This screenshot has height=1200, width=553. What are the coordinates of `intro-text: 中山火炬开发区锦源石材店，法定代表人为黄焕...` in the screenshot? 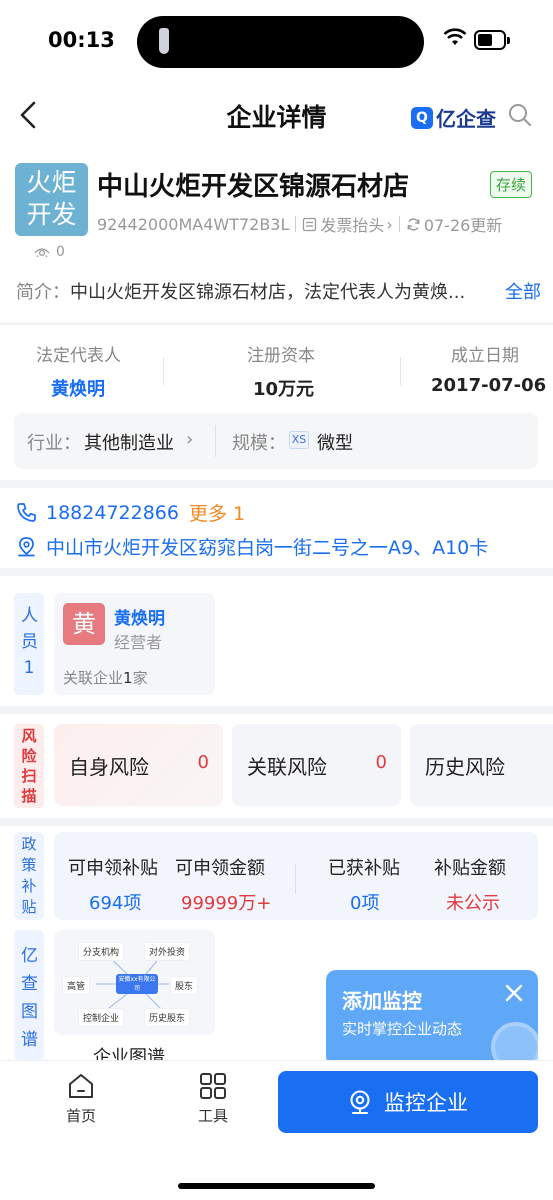 It's located at (268, 292).